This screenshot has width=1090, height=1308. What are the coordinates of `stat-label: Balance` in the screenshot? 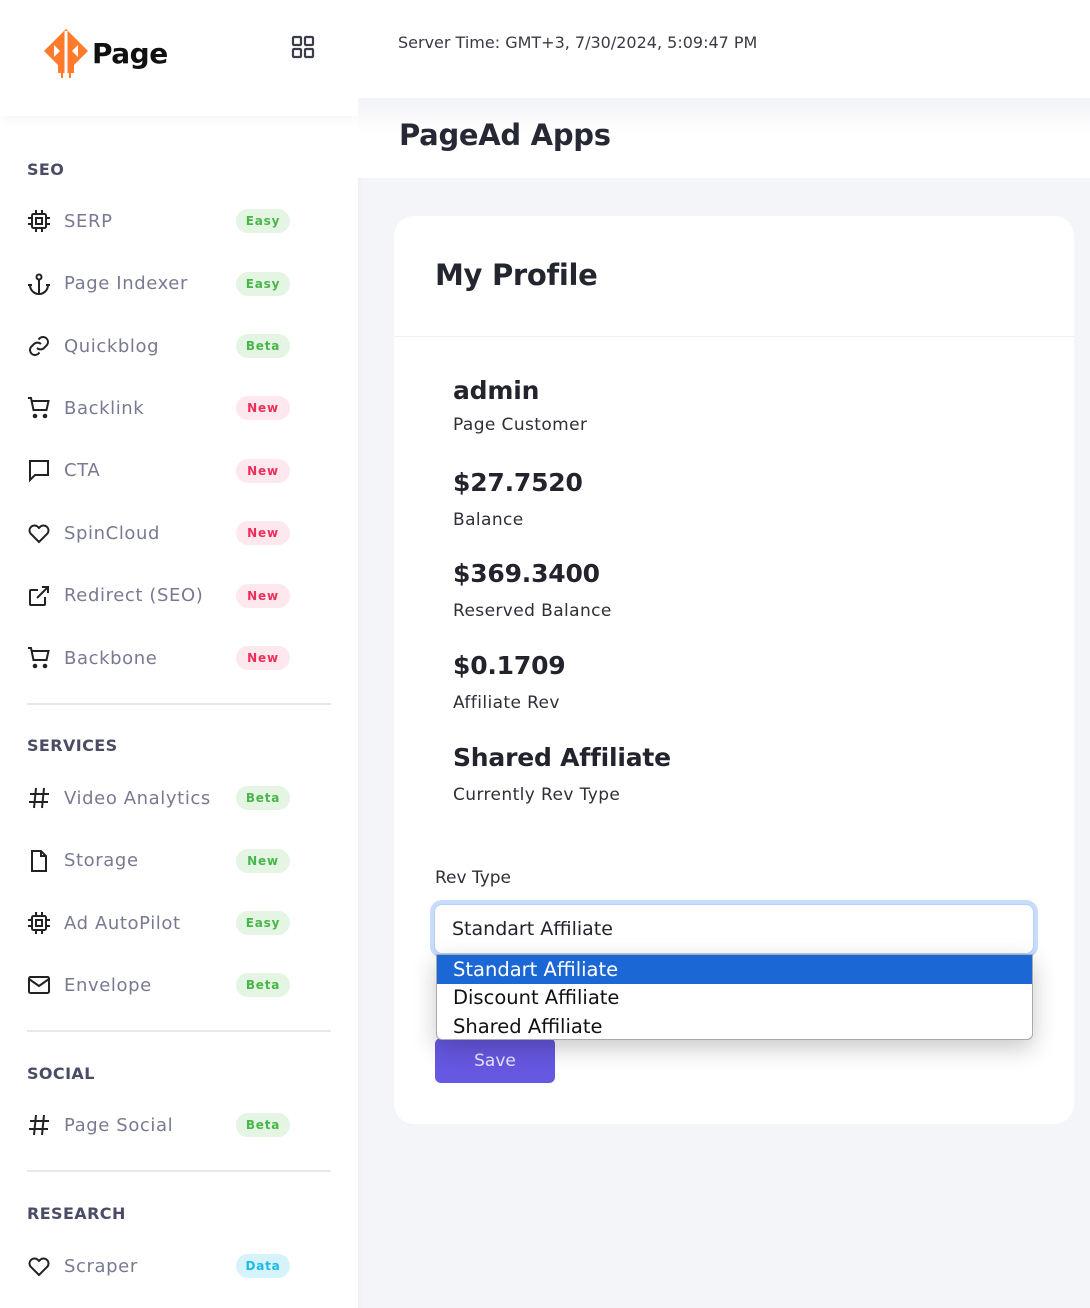 It's located at (488, 520).